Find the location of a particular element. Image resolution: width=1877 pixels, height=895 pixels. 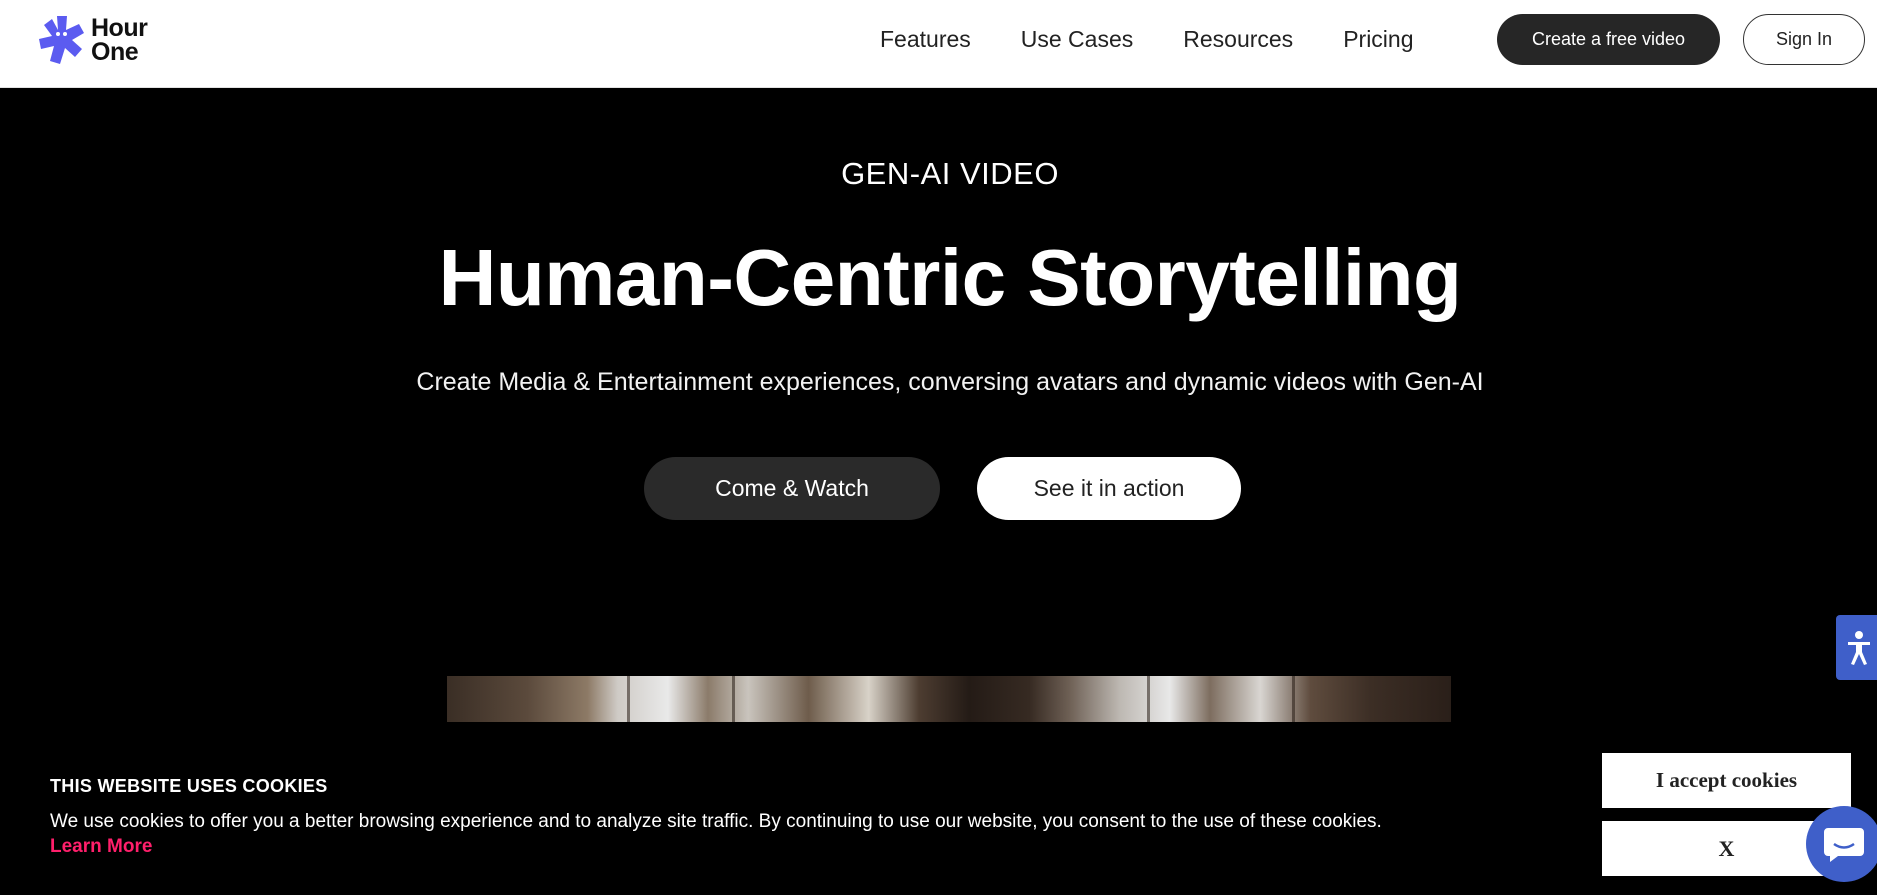

accessibility-icon is located at coordinates (1858, 647).